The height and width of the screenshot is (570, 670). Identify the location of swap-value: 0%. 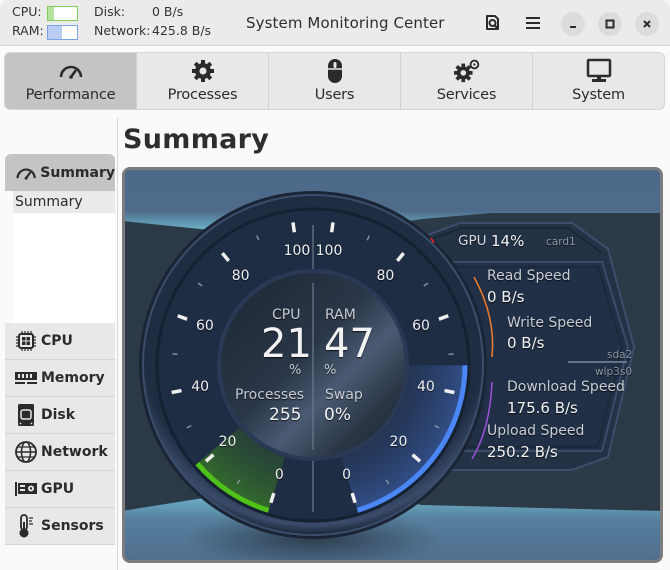
(337, 415).